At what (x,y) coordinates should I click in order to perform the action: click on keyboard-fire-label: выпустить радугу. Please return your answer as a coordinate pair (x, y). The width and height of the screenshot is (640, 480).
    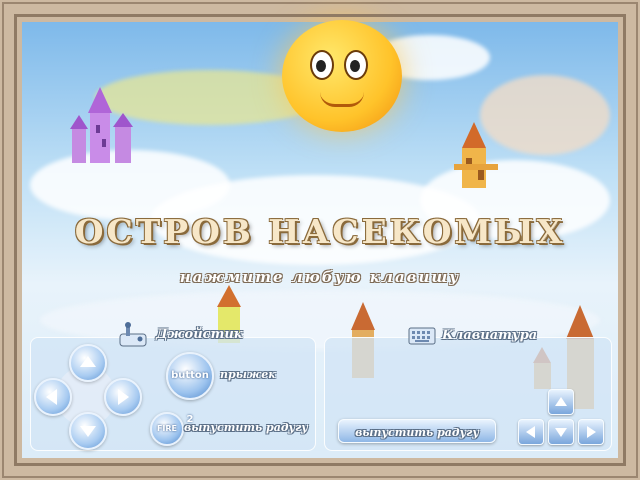
    Looking at the image, I should click on (417, 432).